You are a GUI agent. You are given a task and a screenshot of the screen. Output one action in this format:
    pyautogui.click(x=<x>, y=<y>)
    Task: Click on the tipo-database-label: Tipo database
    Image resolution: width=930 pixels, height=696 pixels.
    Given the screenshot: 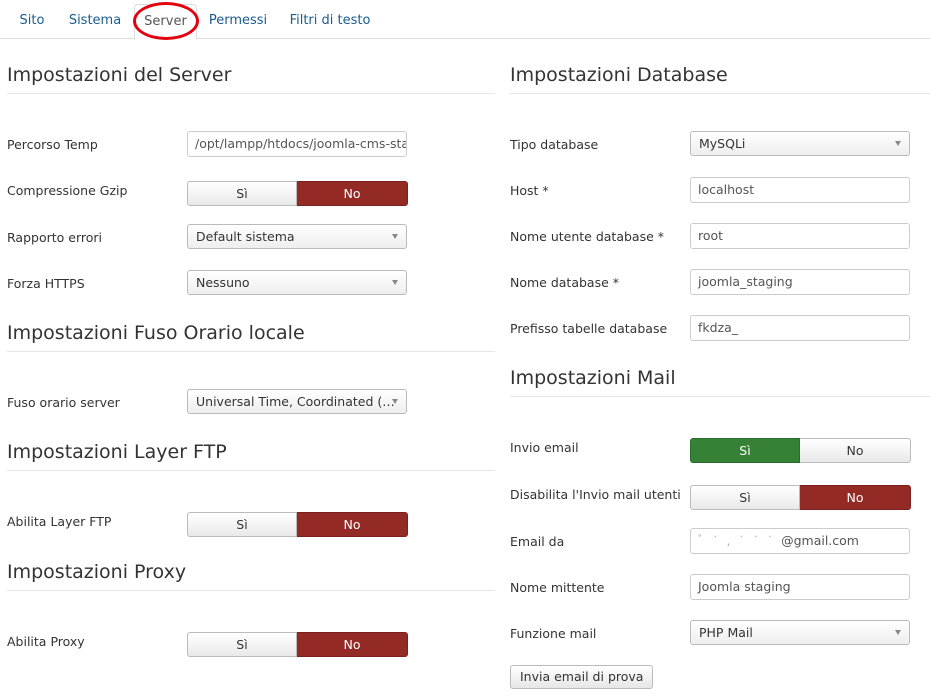 What is the action you would take?
    pyautogui.click(x=554, y=144)
    